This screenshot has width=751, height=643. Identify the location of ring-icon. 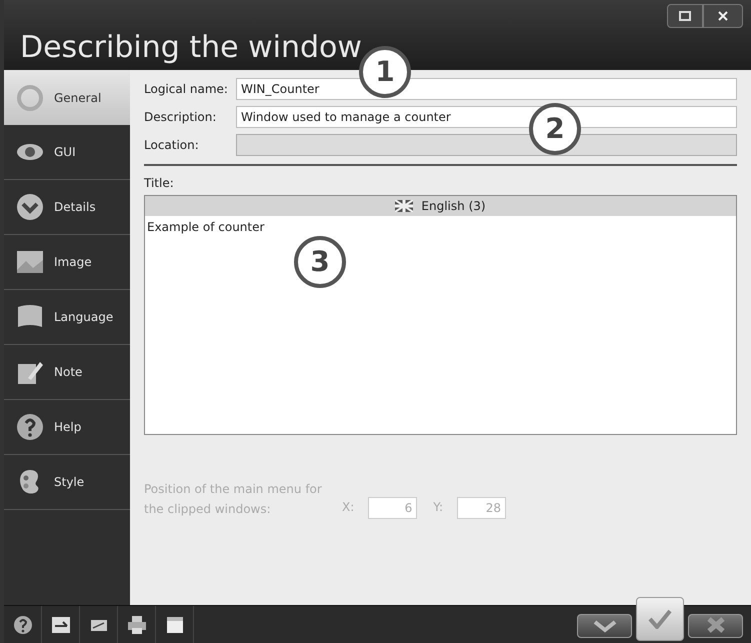
(30, 98).